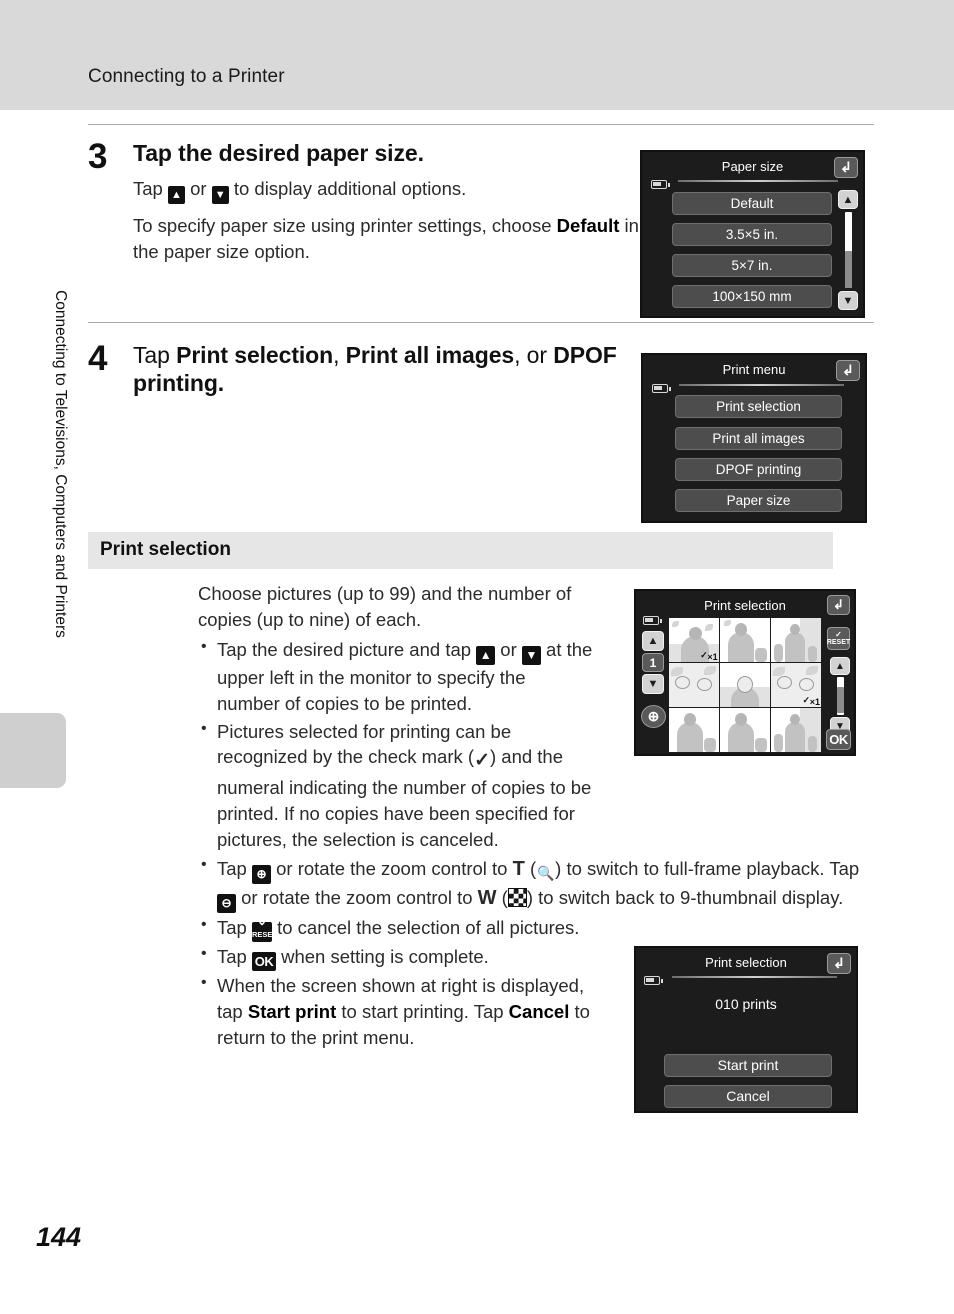 The image size is (954, 1314). What do you see at coordinates (382, 956) in the screenshot?
I see `b5-b: when setting is complete.` at bounding box center [382, 956].